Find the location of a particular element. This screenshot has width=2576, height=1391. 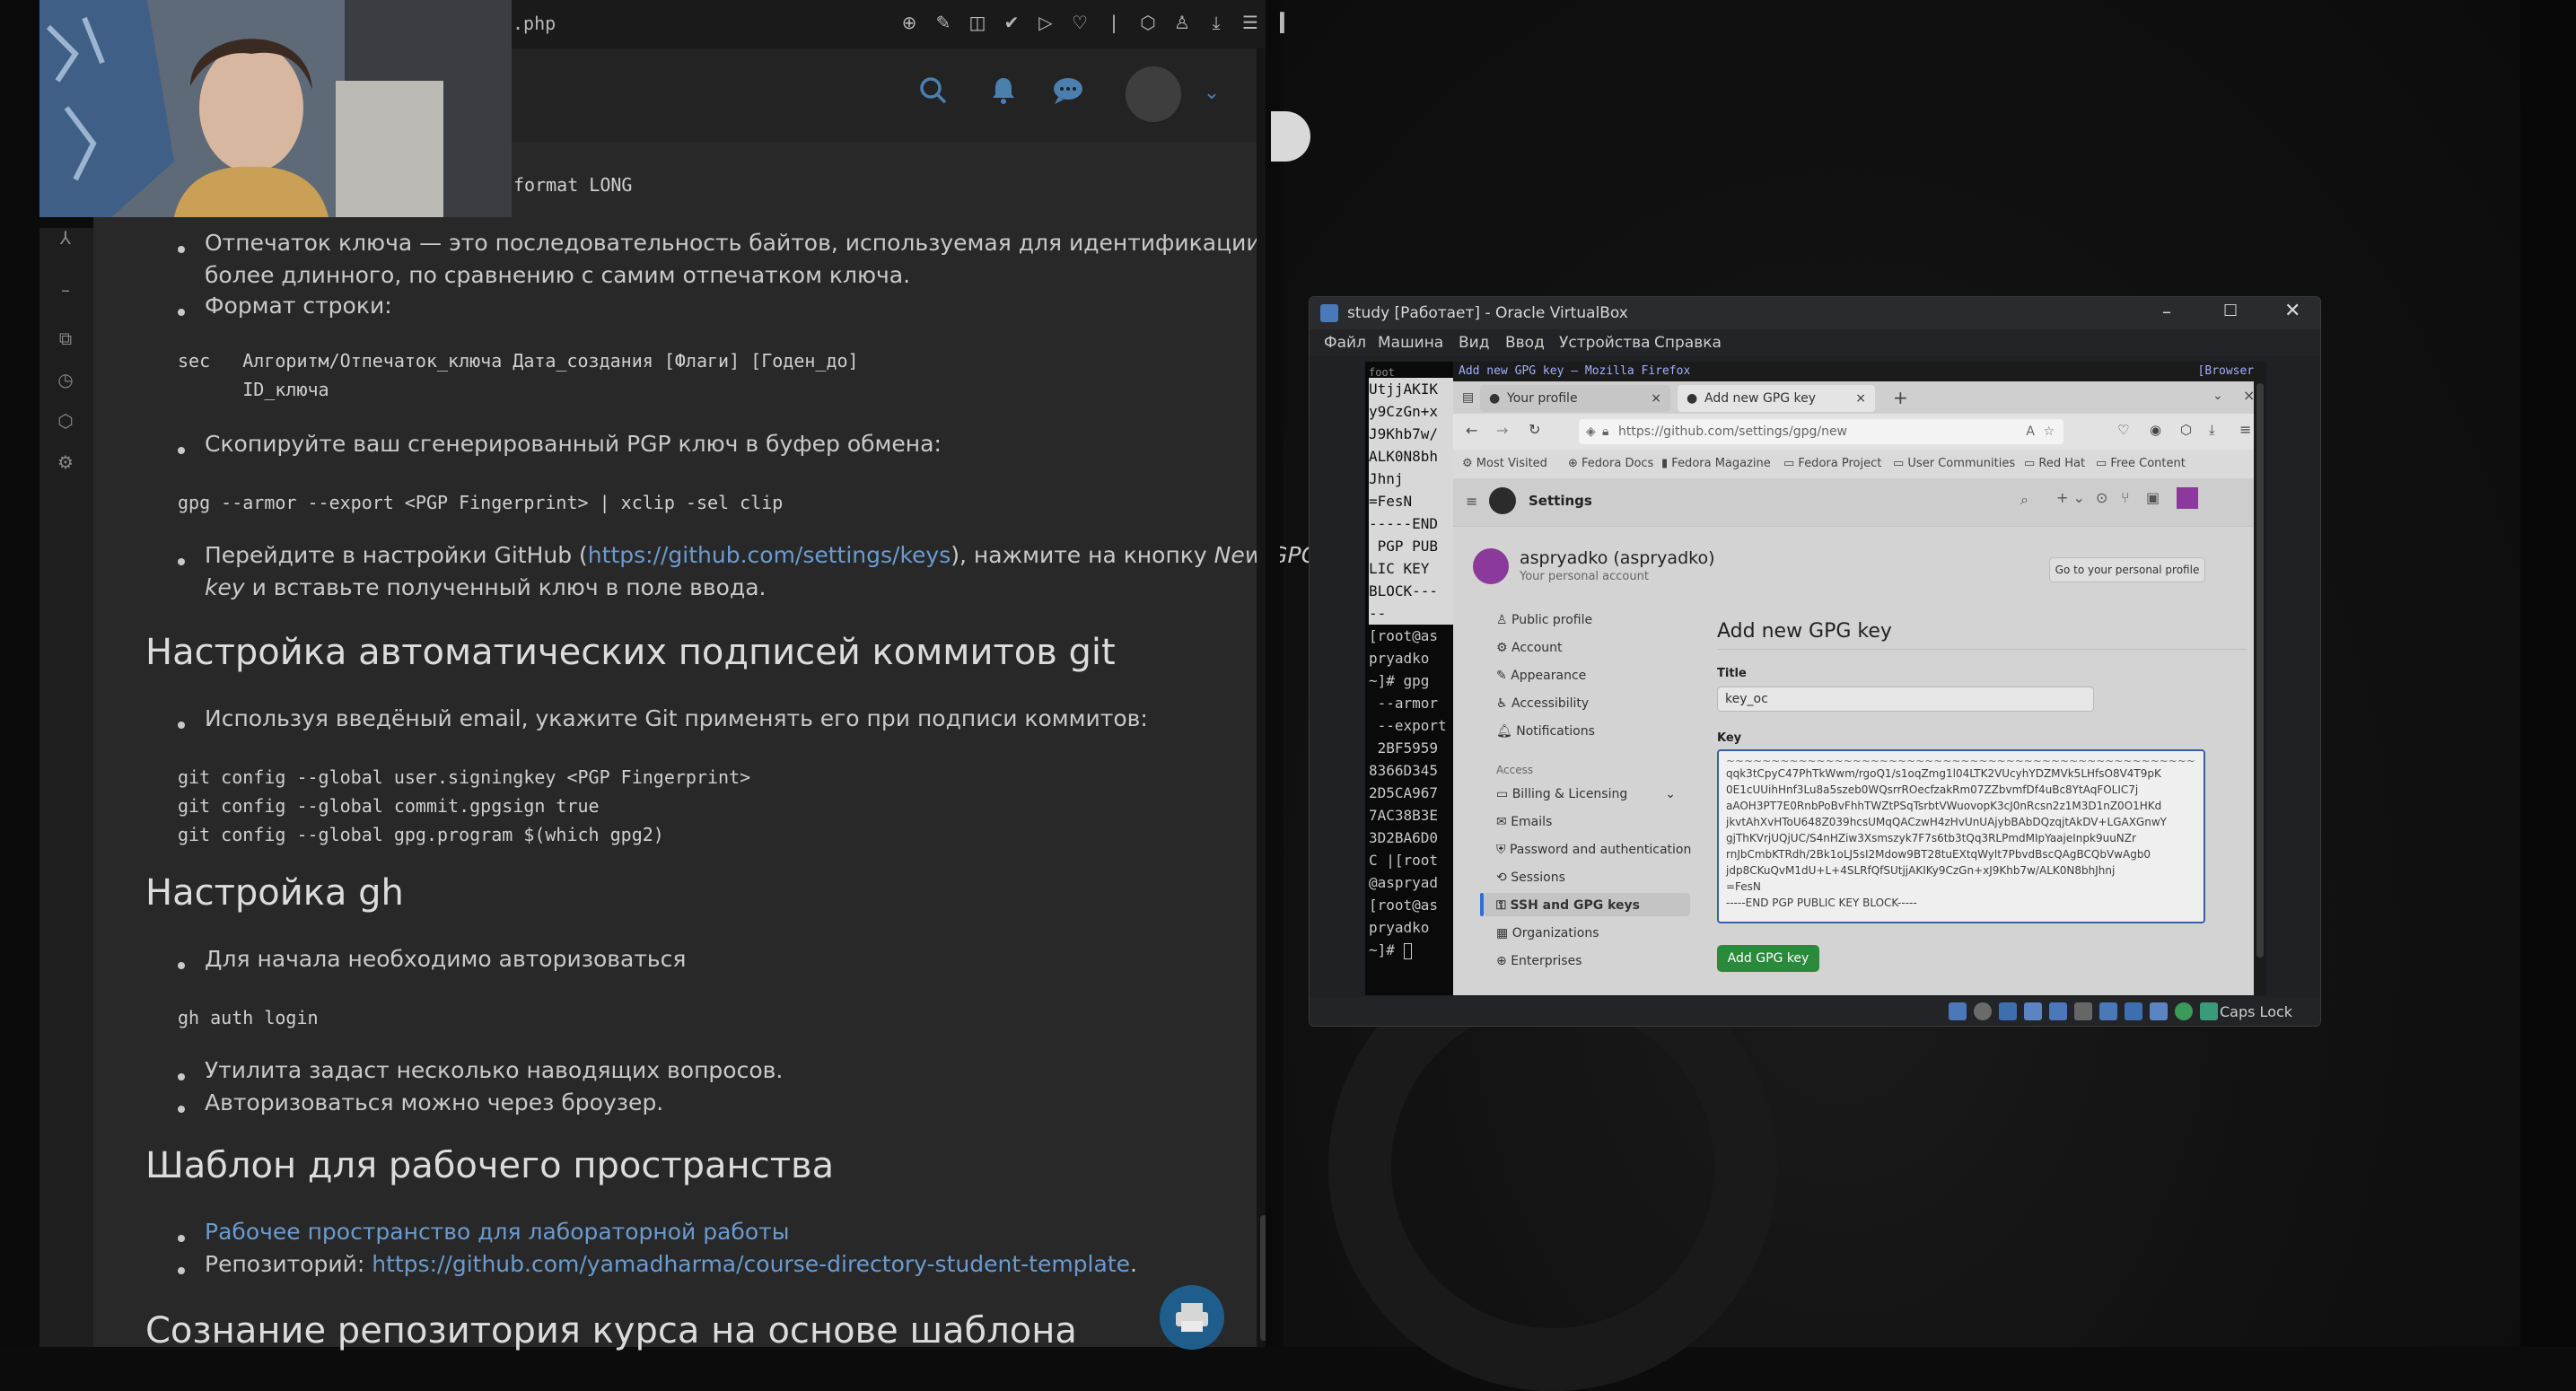

box-icon: ⬡ is located at coordinates (1148, 22).